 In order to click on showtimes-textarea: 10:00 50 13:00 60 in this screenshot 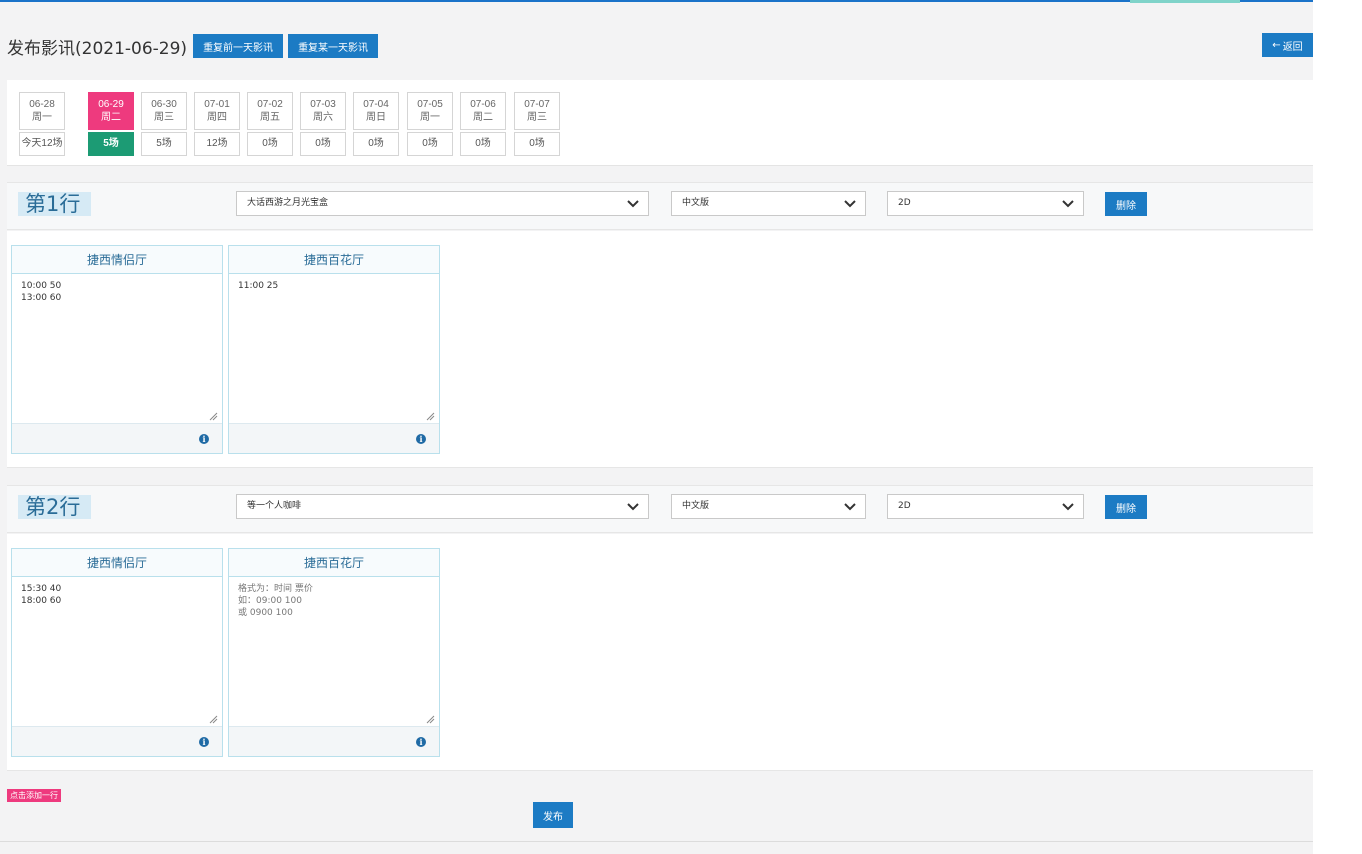, I will do `click(117, 348)`.